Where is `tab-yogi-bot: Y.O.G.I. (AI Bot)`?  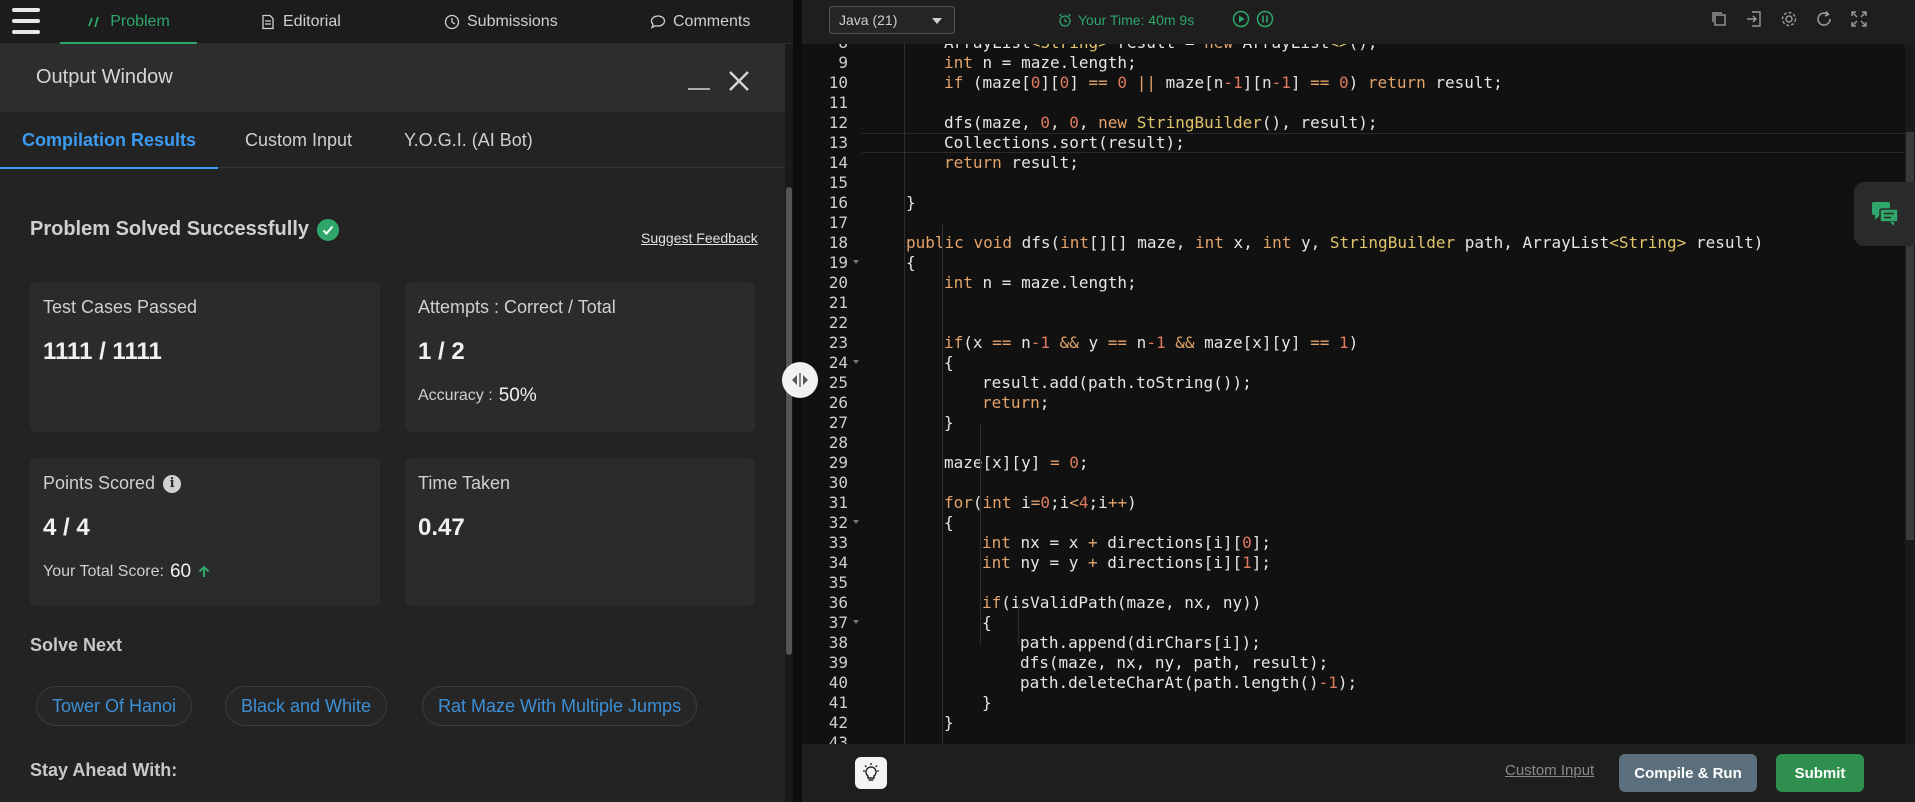
tab-yogi-bot: Y.O.G.I. (AI Bot) is located at coordinates (468, 140).